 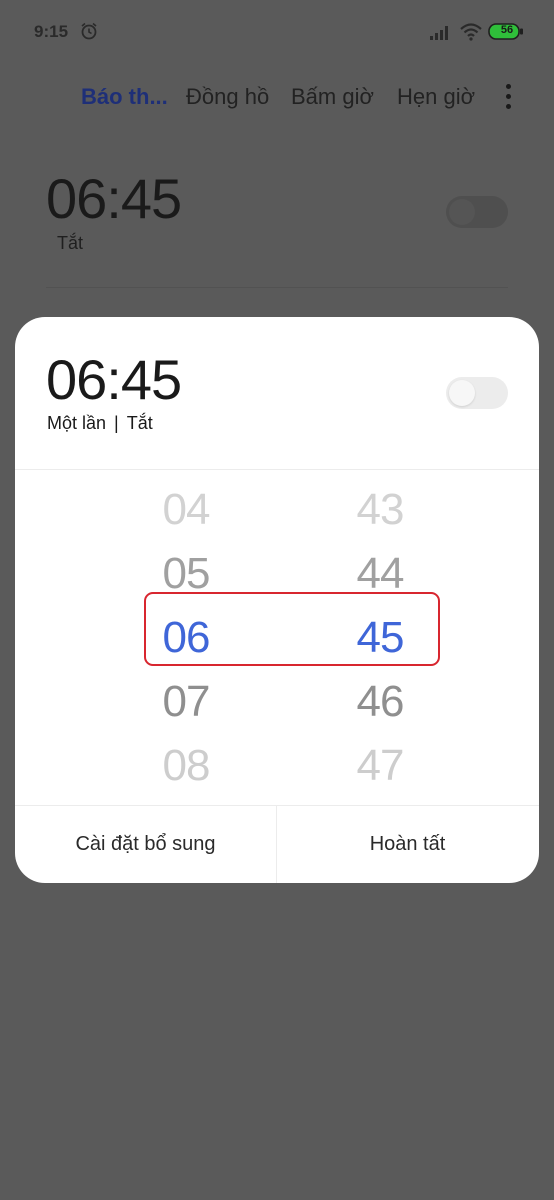 I want to click on list-divider, so click(x=277, y=287).